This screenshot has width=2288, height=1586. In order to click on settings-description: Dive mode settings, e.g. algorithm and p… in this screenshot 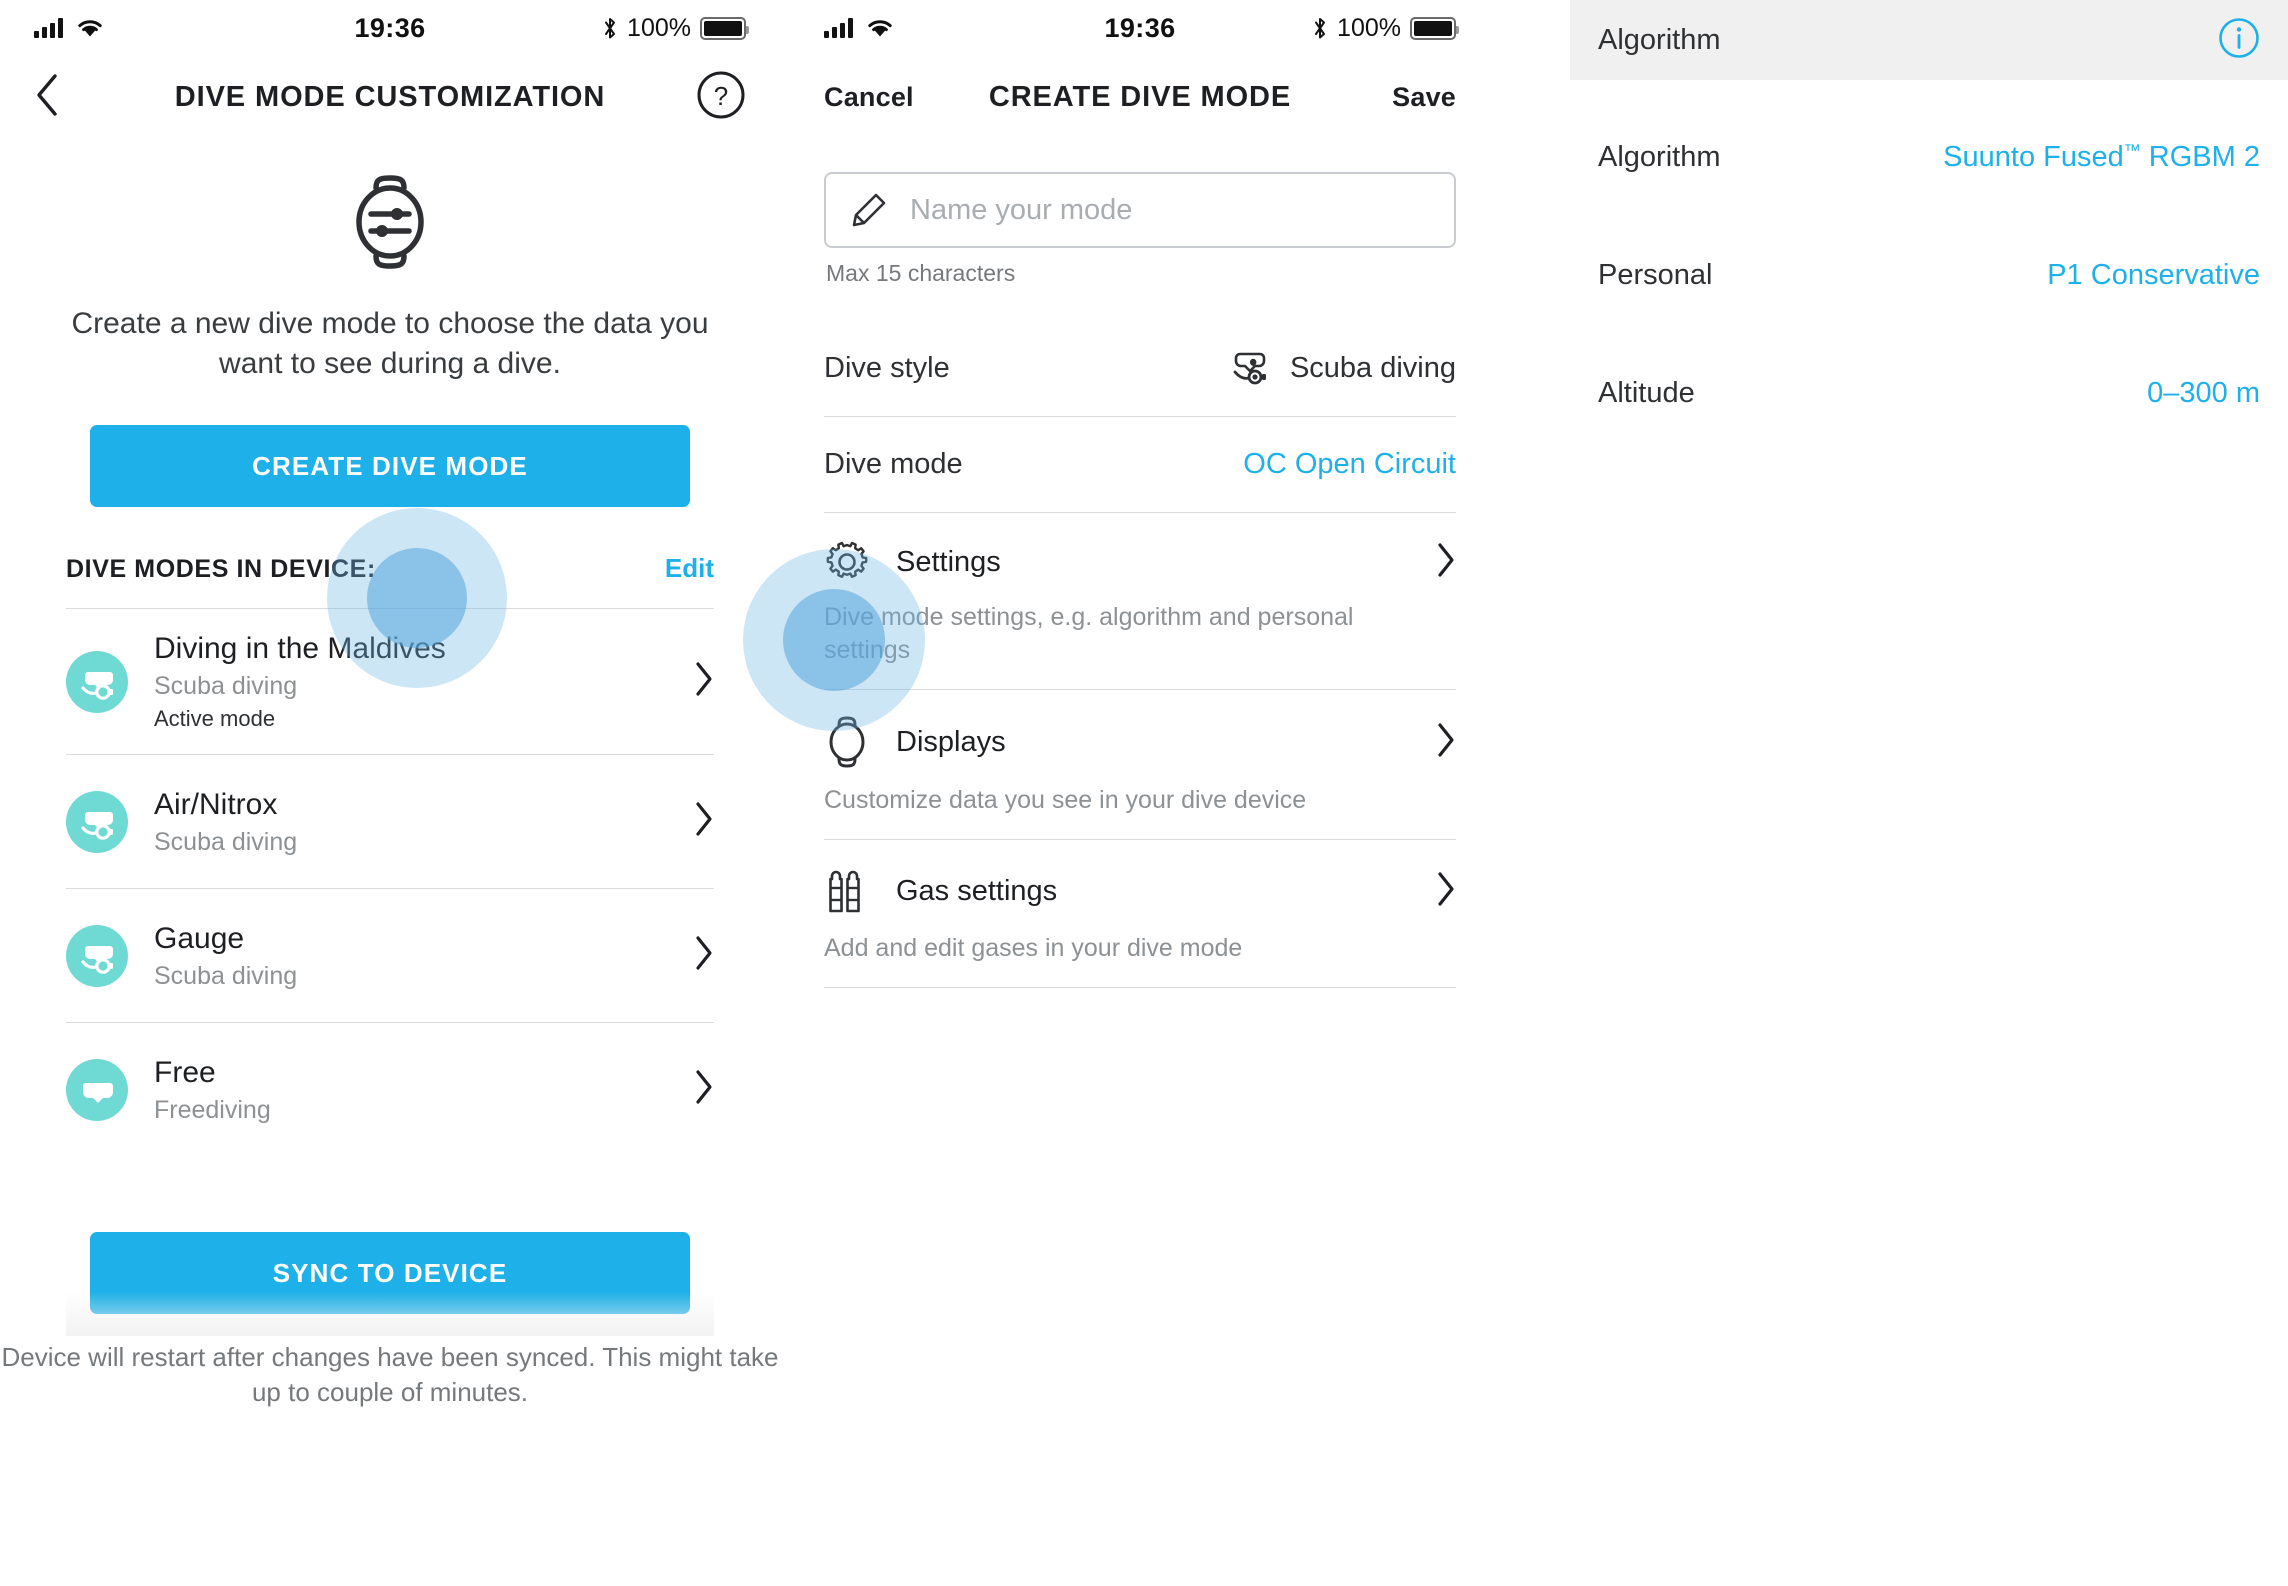, I will do `click(1089, 633)`.